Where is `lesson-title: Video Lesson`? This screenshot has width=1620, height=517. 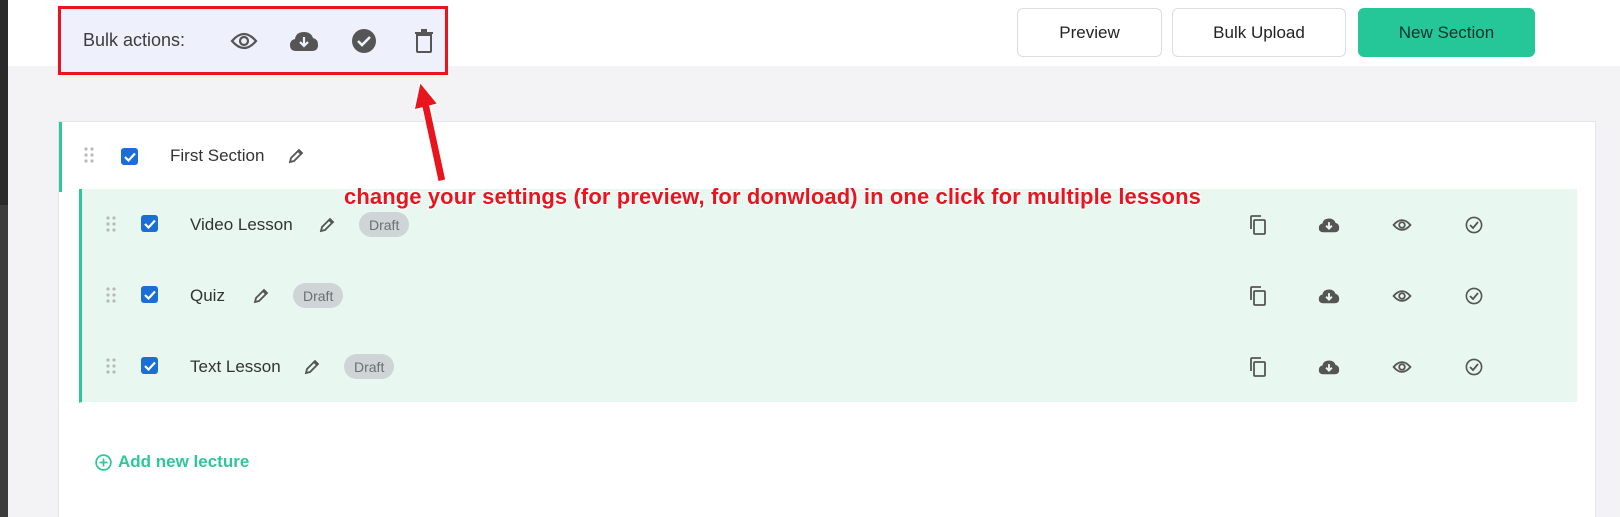
lesson-title: Video Lesson is located at coordinates (241, 224).